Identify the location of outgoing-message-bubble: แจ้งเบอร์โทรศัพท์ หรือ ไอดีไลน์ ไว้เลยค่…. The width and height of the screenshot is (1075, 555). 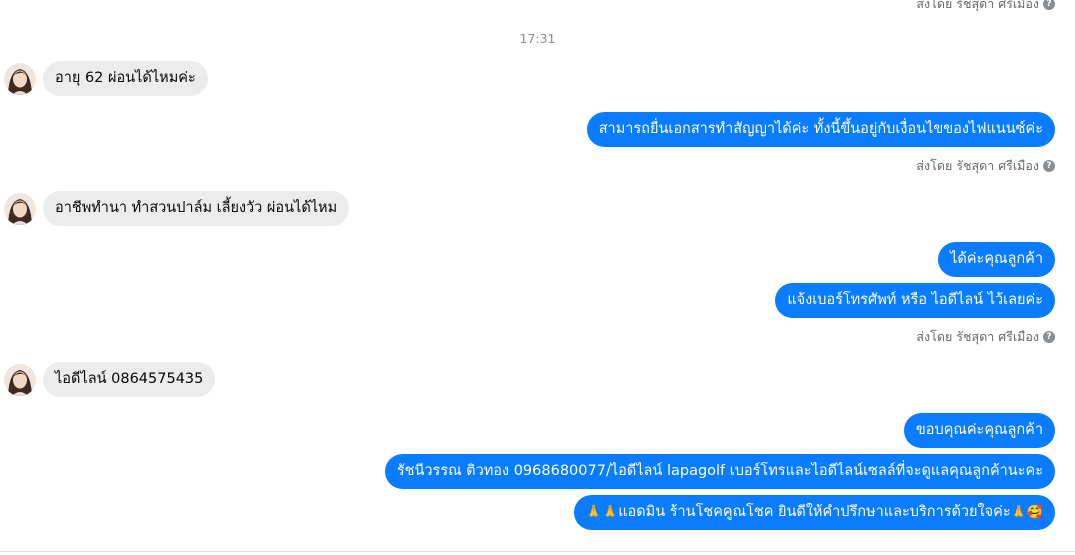
(915, 300).